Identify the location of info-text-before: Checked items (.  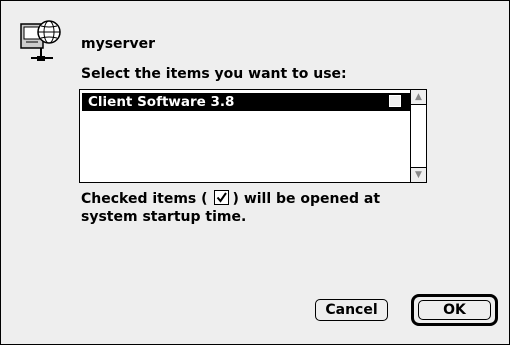
(144, 199).